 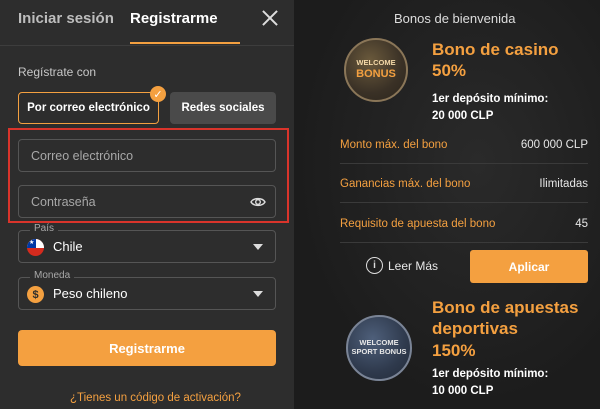 I want to click on sport-bonus-title-line: deportivas, so click(x=475, y=329).